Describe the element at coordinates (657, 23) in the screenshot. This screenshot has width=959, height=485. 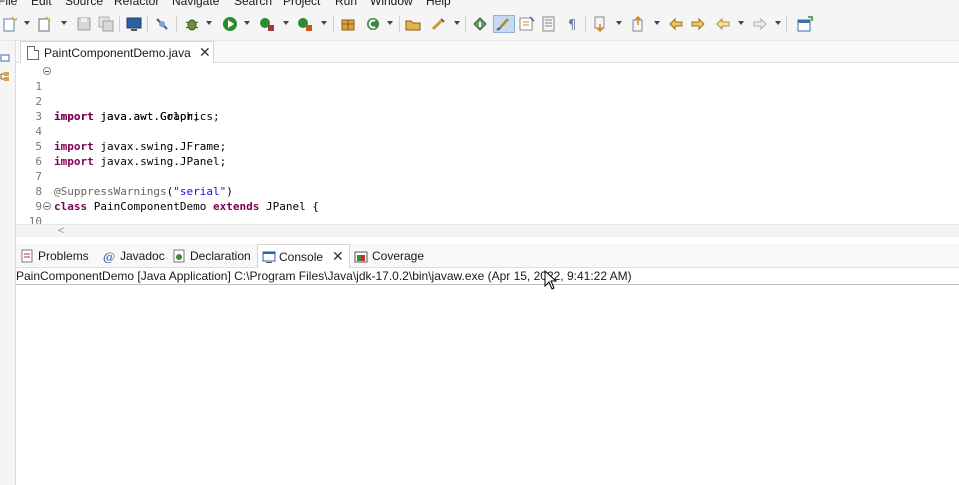
I see `prev-annotation-dropdown-icon` at that location.